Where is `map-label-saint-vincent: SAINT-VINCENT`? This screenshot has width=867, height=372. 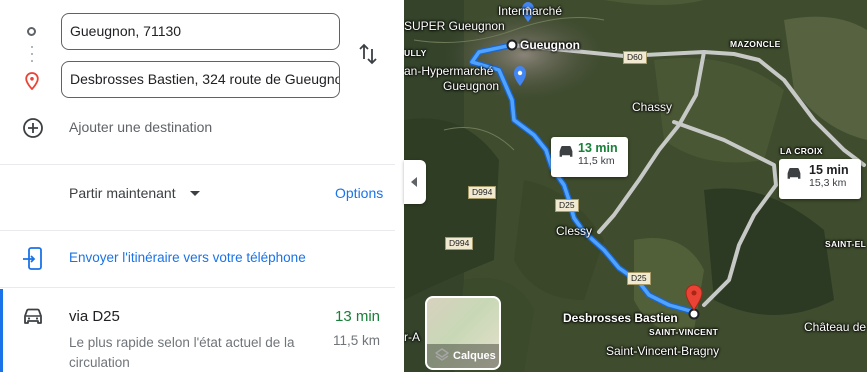 map-label-saint-vincent: SAINT-VINCENT is located at coordinates (684, 332).